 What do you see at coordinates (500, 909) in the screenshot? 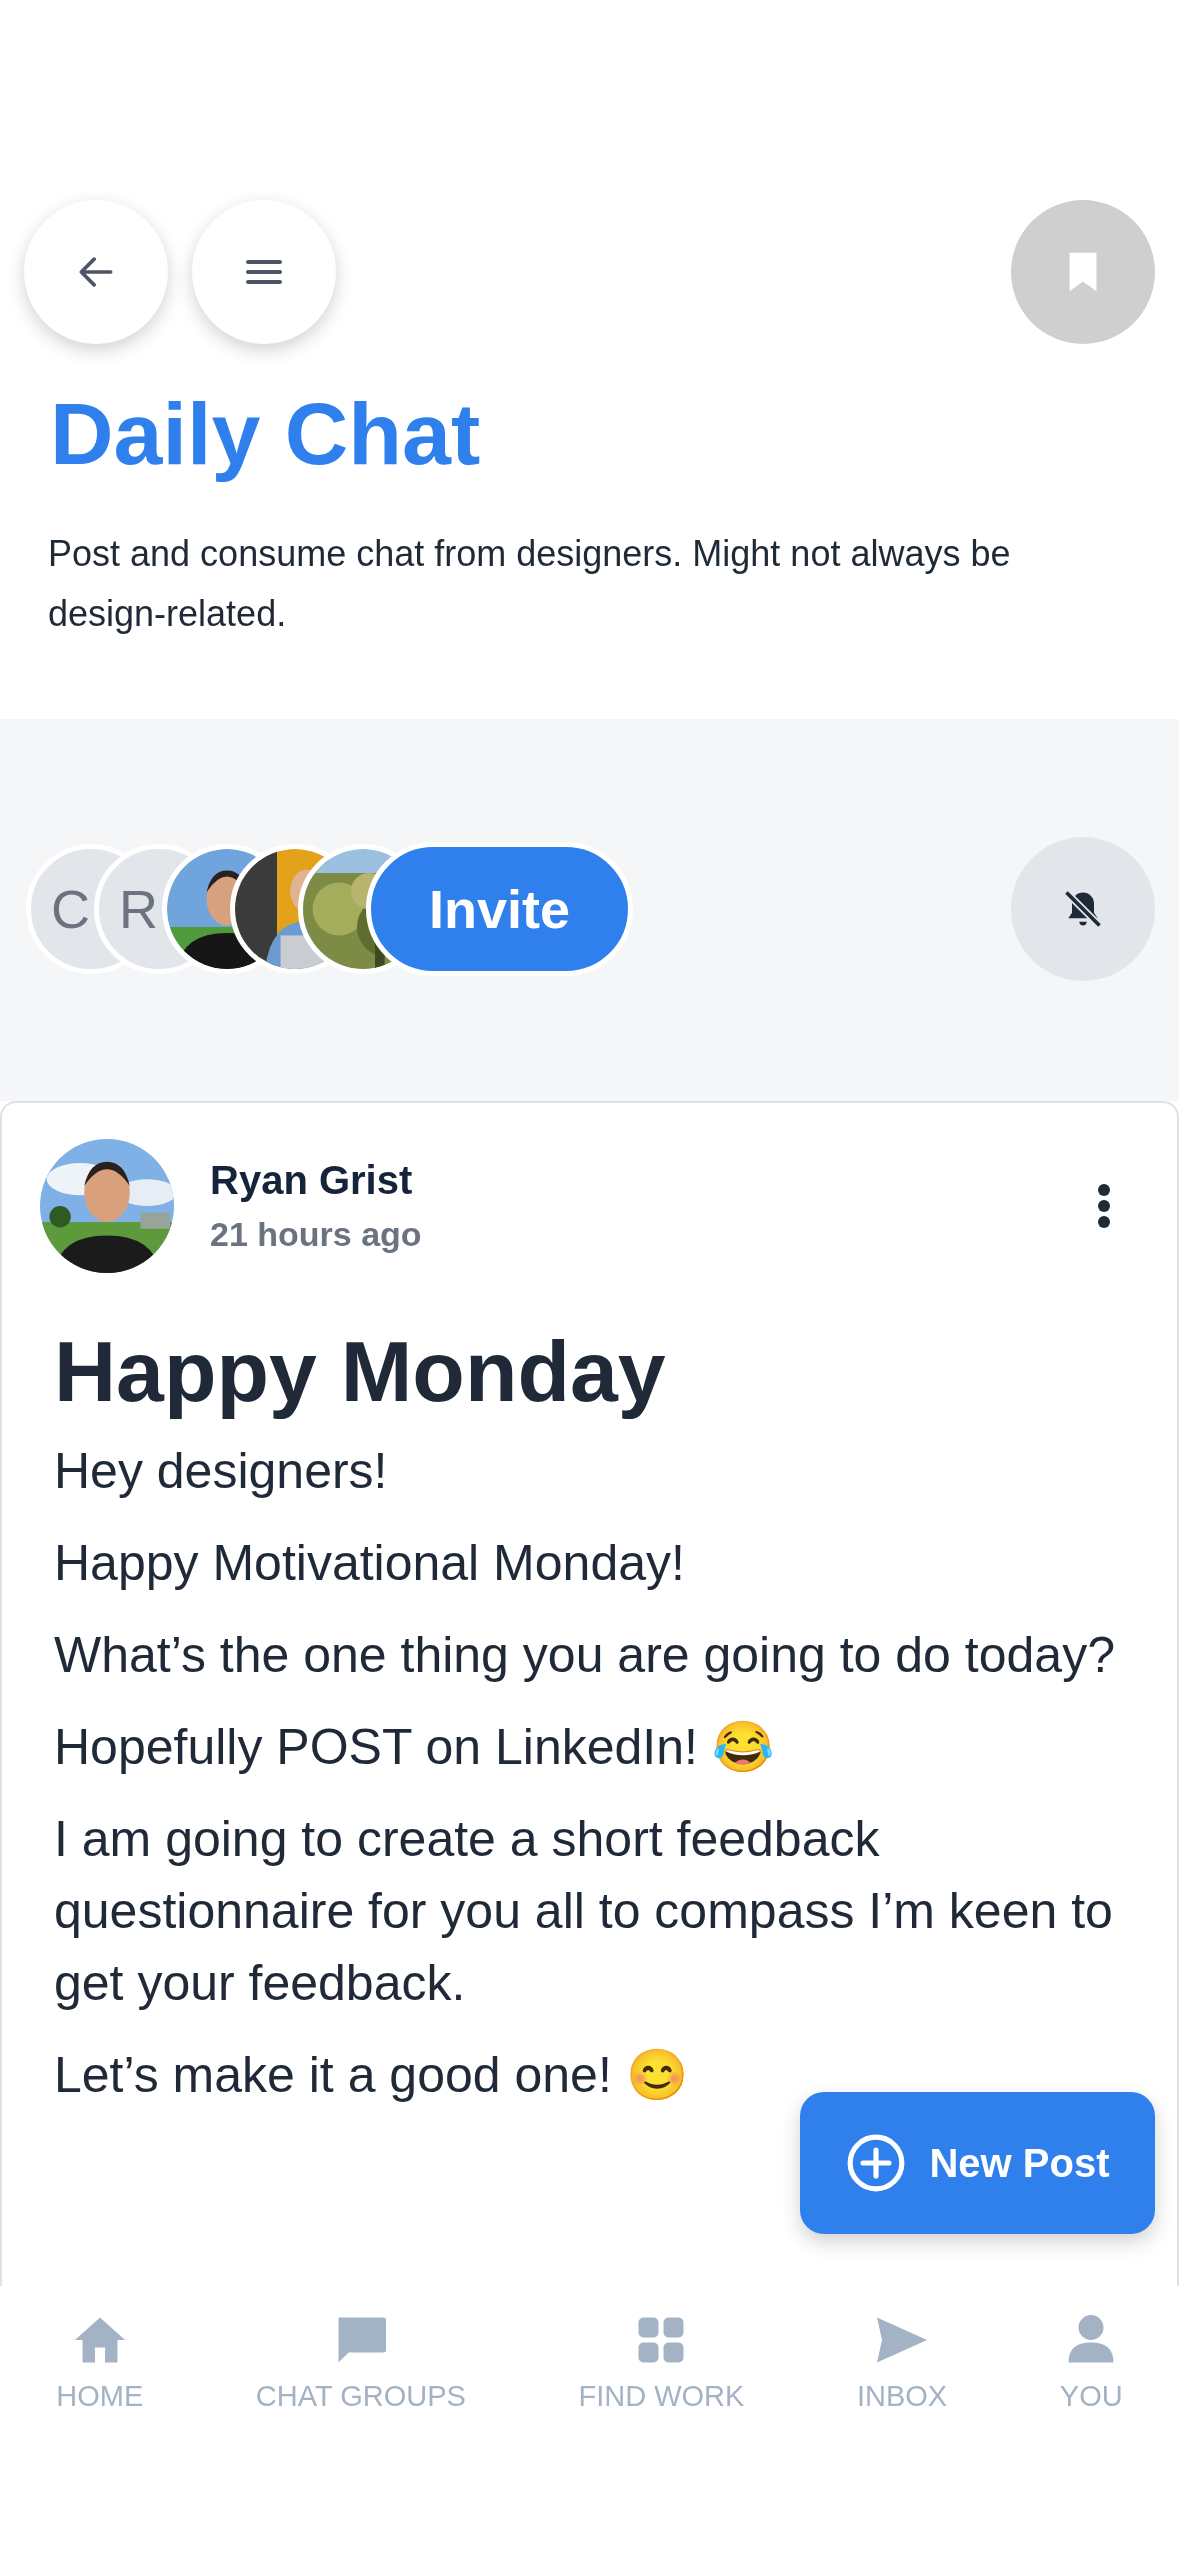
I see `invite-button: Invite` at bounding box center [500, 909].